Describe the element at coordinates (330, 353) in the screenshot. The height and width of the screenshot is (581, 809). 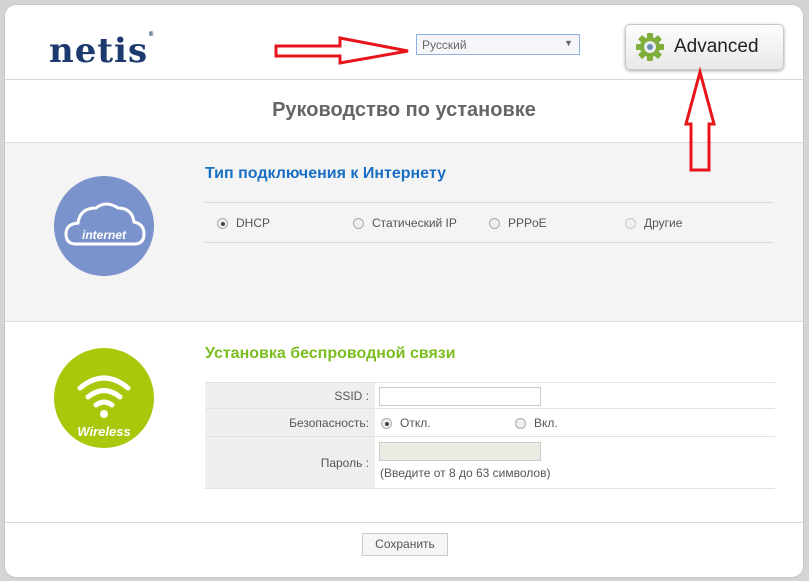
I see `wireless-heading: Установка беспроводной связи` at that location.